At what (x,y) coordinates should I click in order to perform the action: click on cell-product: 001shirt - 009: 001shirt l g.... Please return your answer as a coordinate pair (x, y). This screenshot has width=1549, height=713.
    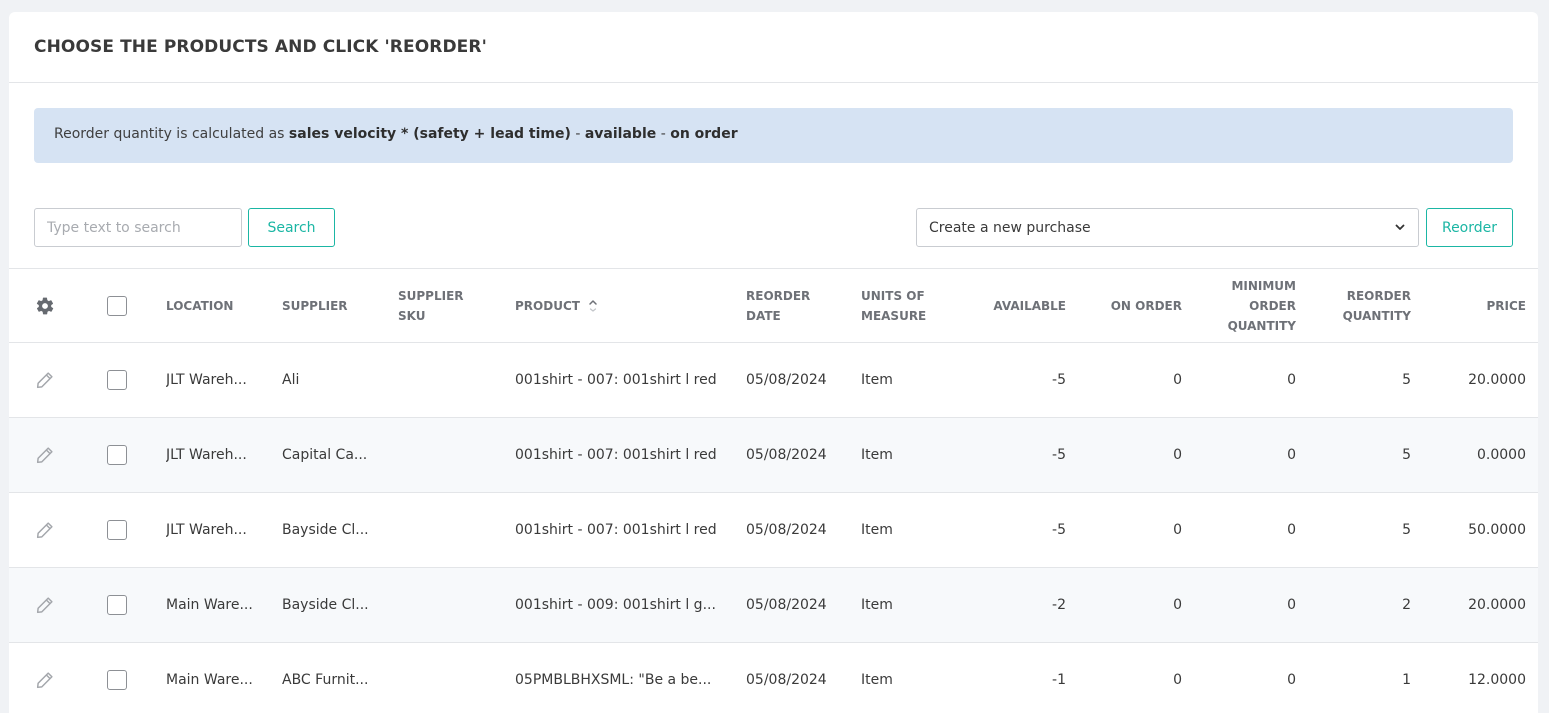
    Looking at the image, I should click on (615, 605).